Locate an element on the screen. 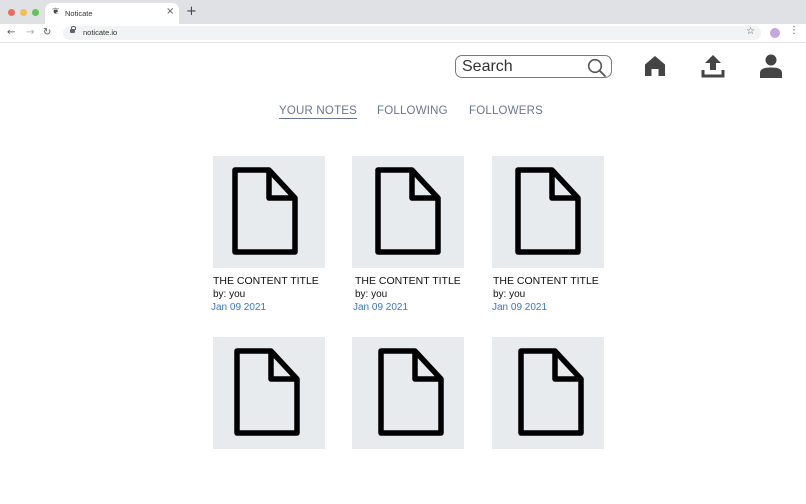  tab-following: FOLLOWING is located at coordinates (412, 111).